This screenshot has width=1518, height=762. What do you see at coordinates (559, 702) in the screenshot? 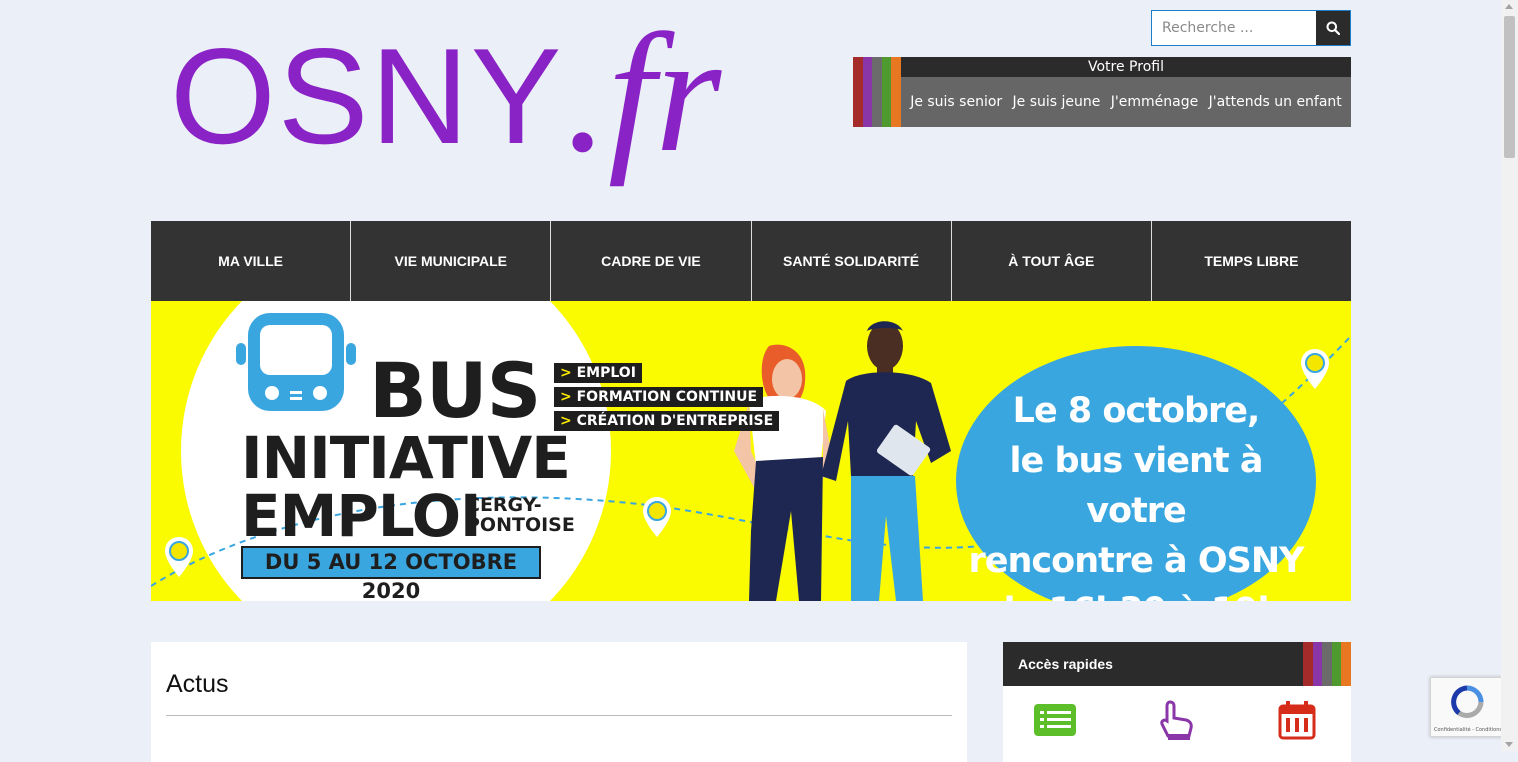
I see `actus-card: Actus` at bounding box center [559, 702].